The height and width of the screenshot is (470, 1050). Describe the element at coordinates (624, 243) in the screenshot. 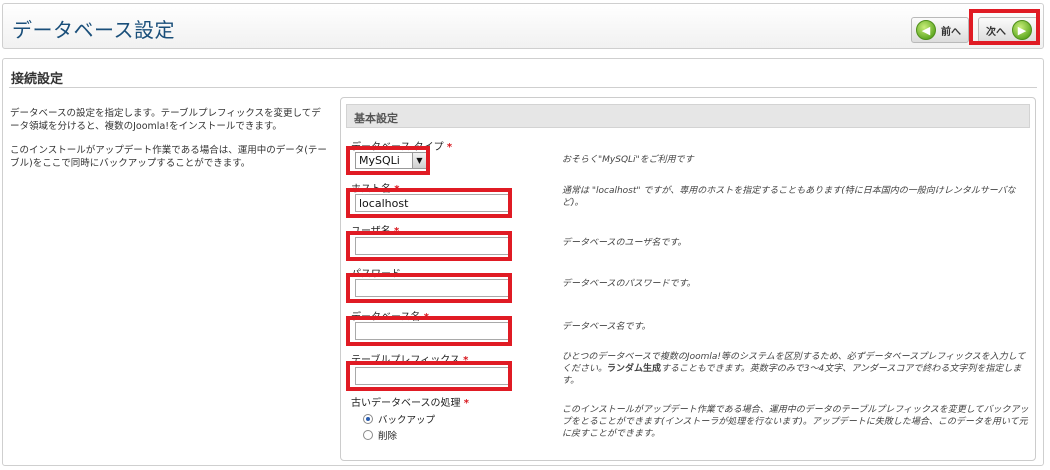

I see `user-help: データベースのユーザ名です。` at that location.